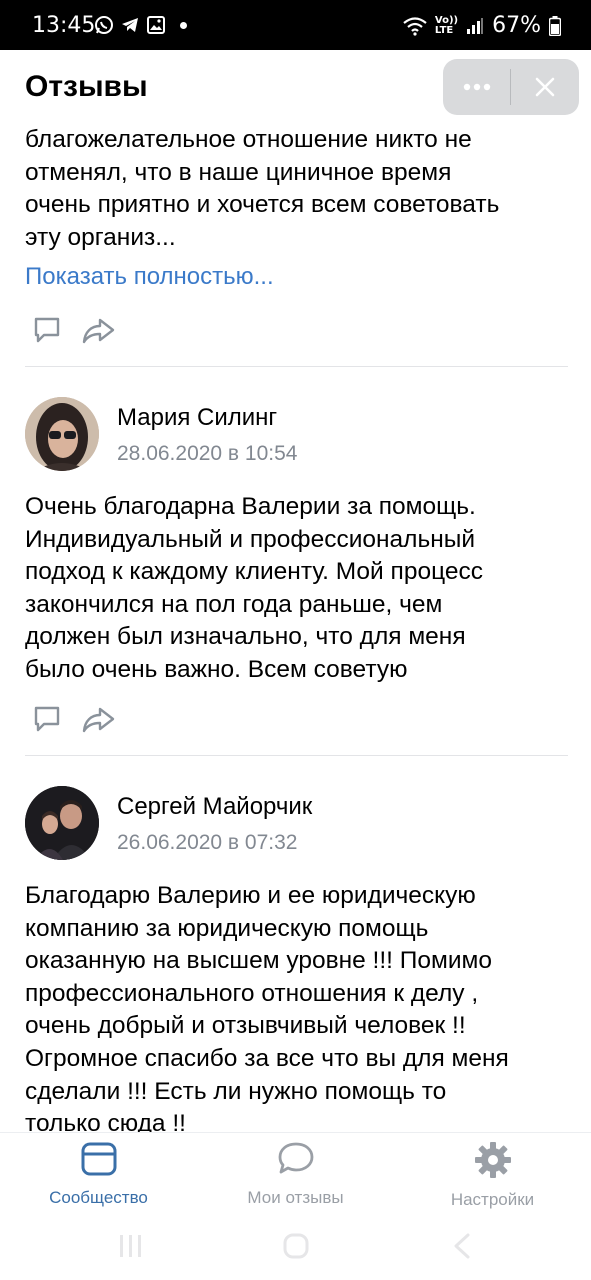 This screenshot has height=1280, width=591. I want to click on review-line: Огромное спасибо за все что вы для меня, so click(267, 1058).